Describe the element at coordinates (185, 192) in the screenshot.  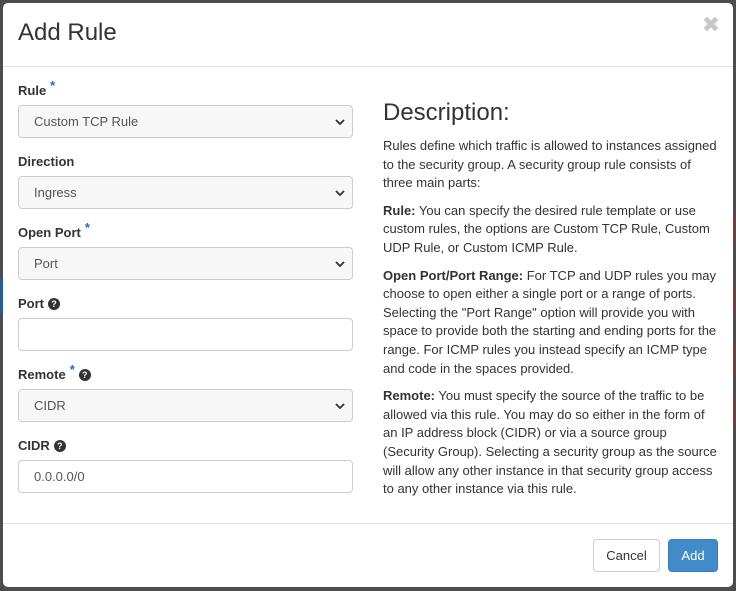
I see `direction-select: Ingress` at that location.